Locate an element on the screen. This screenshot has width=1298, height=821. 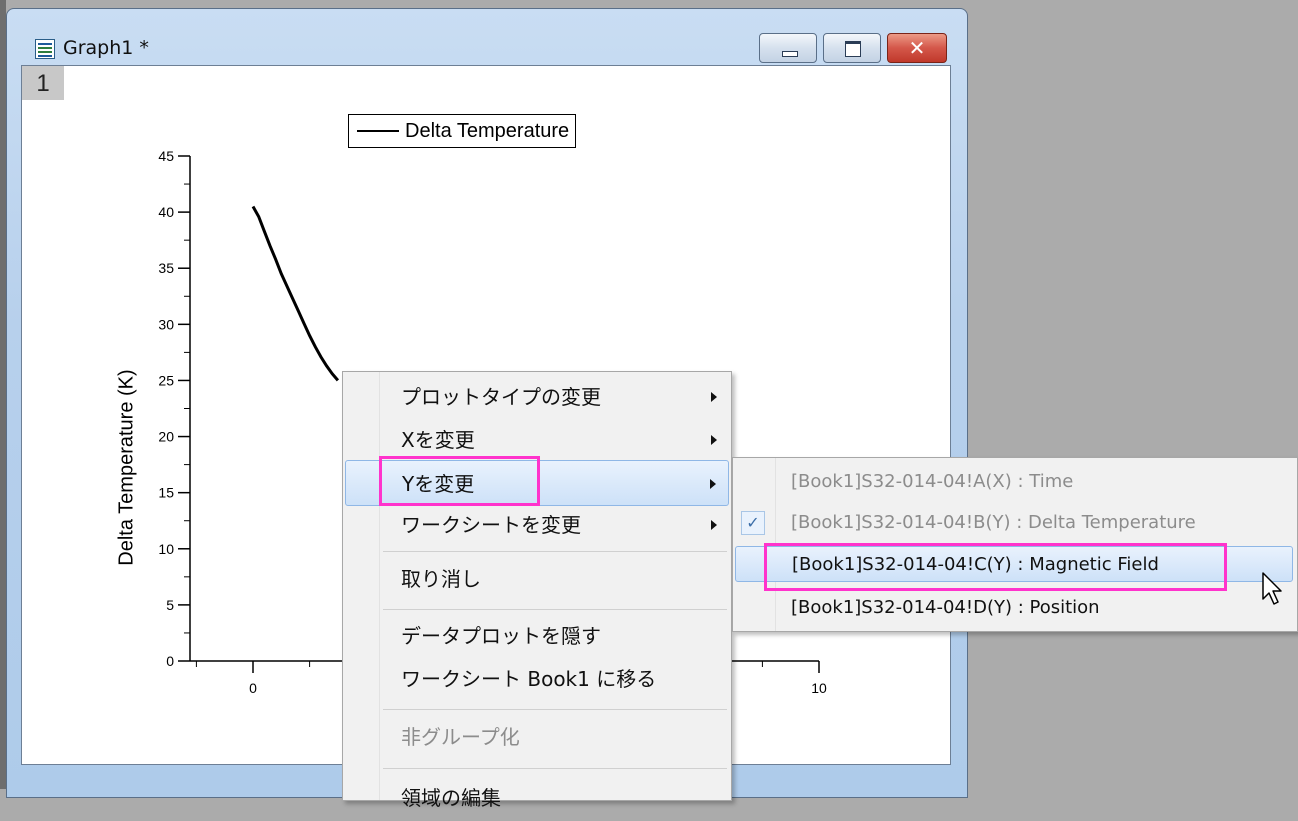
x-tick-label: 10 is located at coordinates (819, 688).